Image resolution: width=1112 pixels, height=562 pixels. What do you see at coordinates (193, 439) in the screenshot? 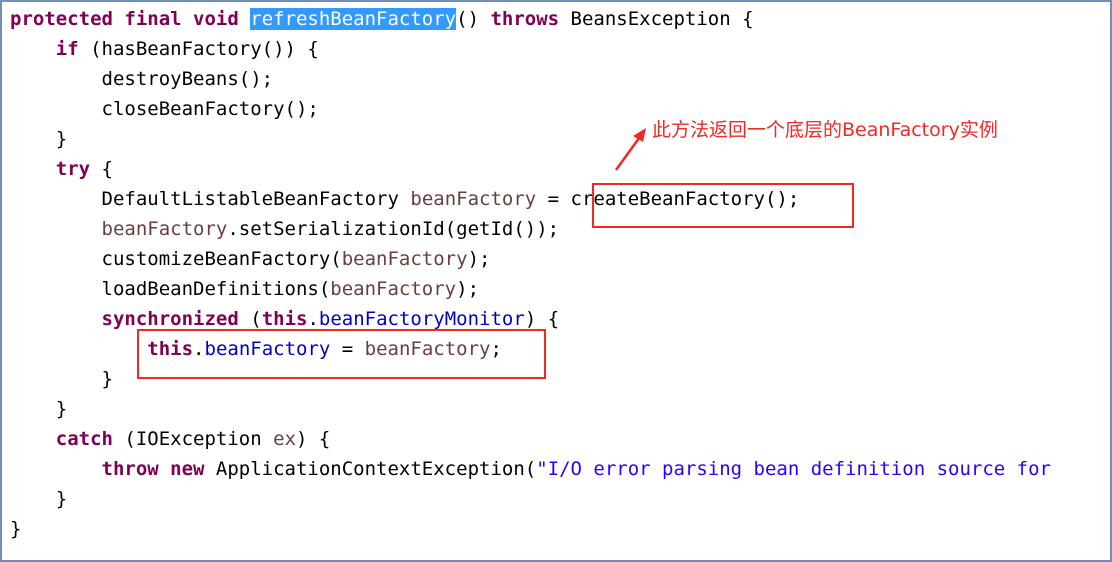
I see `code-token: (IOException` at bounding box center [193, 439].